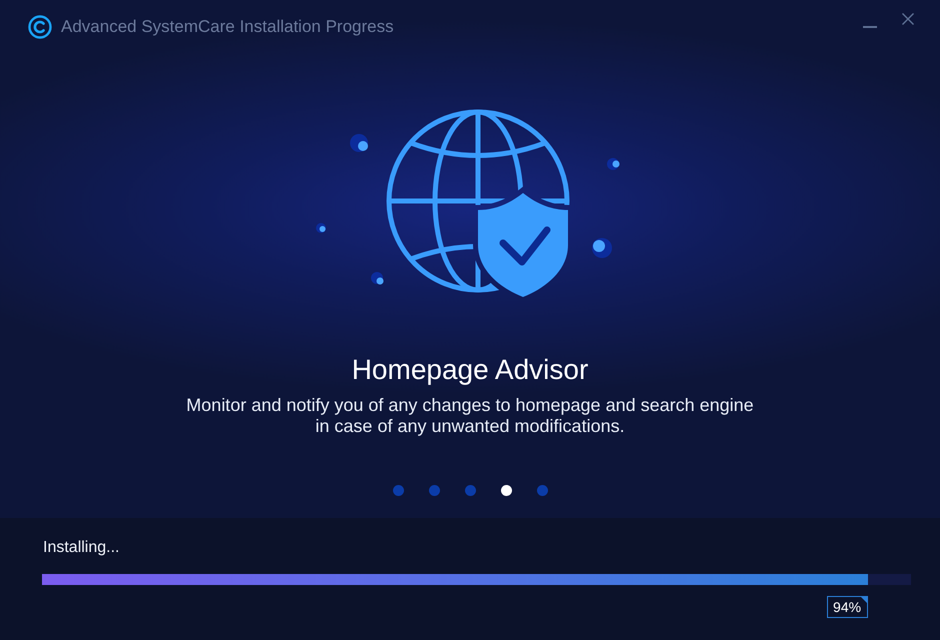 This screenshot has width=940, height=640. Describe the element at coordinates (227, 27) in the screenshot. I see `window-title: Advanced SystemCare Installation Progress` at that location.